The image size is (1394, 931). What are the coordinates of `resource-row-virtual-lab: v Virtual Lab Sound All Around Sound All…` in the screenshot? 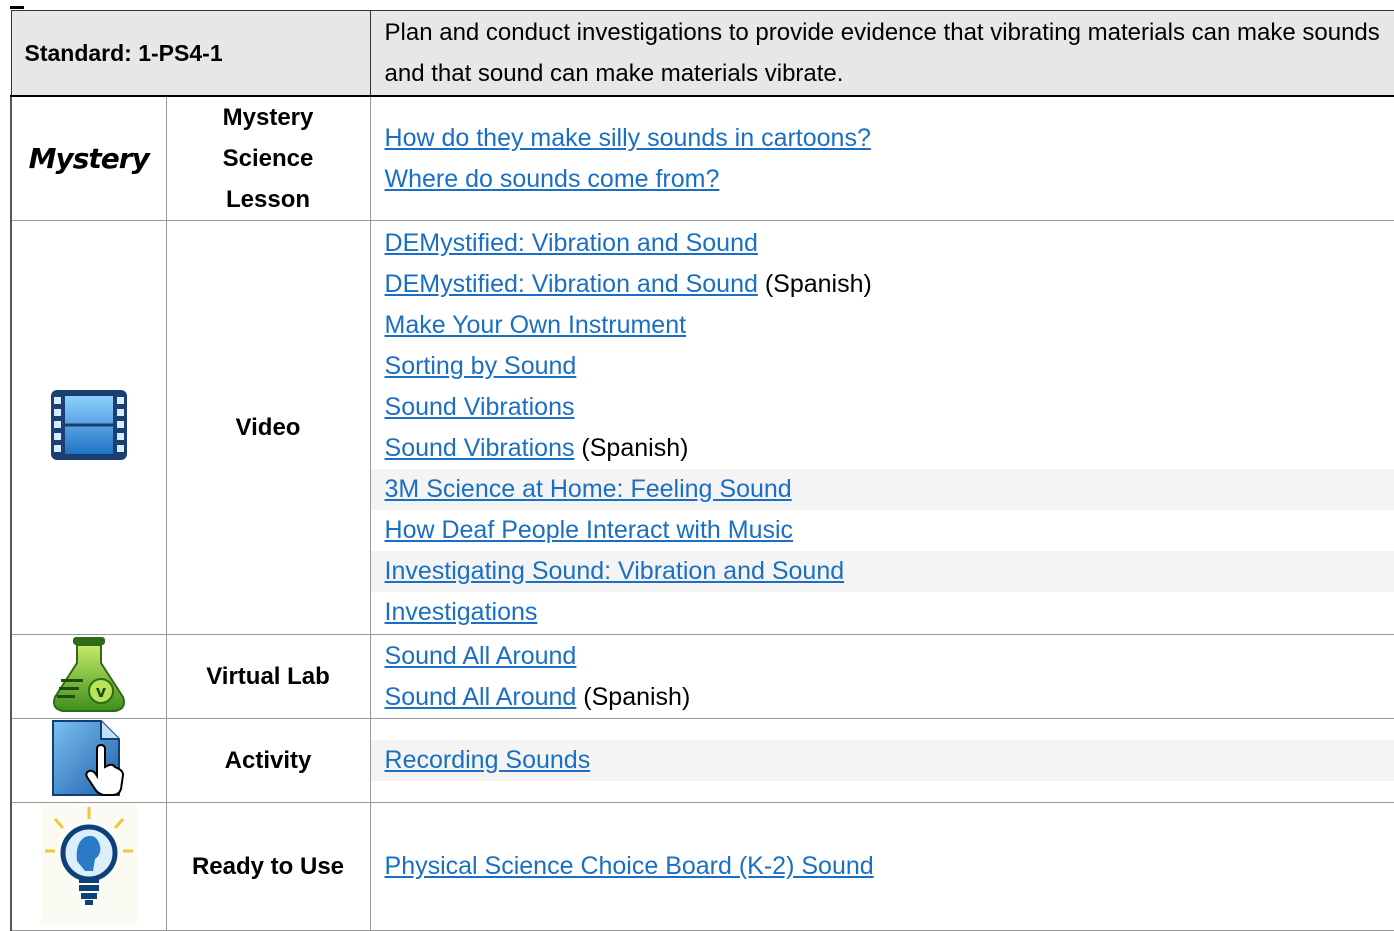 It's located at (702, 676).